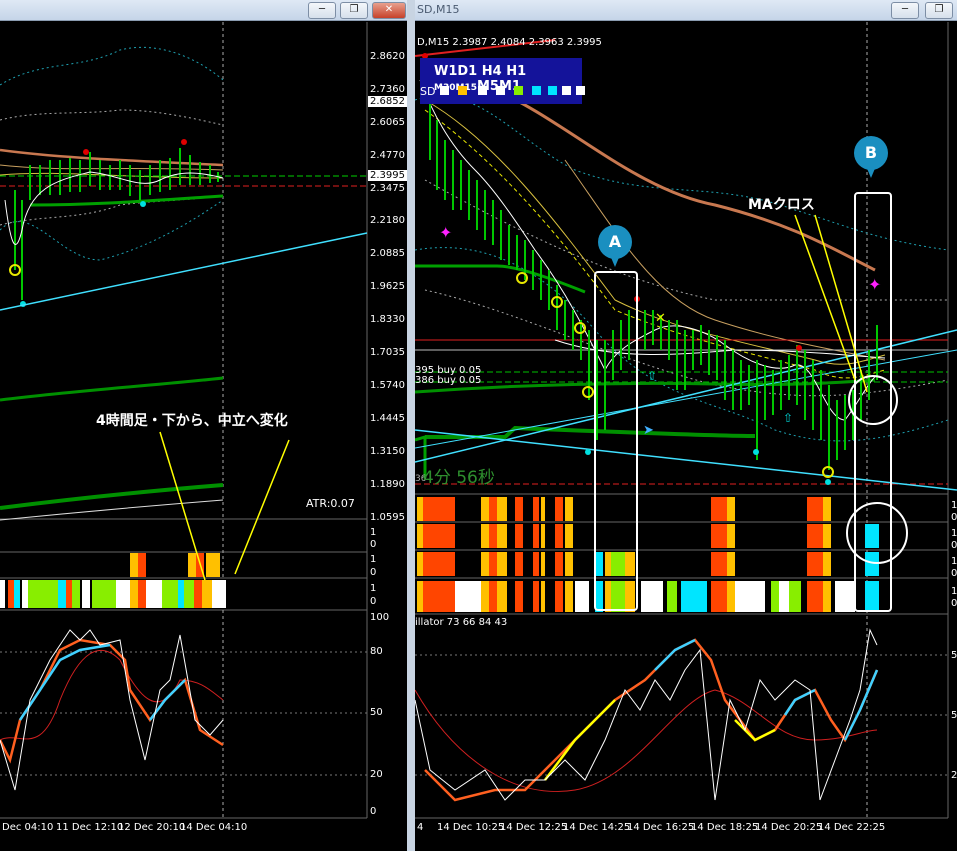 The width and height of the screenshot is (957, 851). Describe the element at coordinates (467, 71) in the screenshot. I see `tf-d1: D1` at that location.